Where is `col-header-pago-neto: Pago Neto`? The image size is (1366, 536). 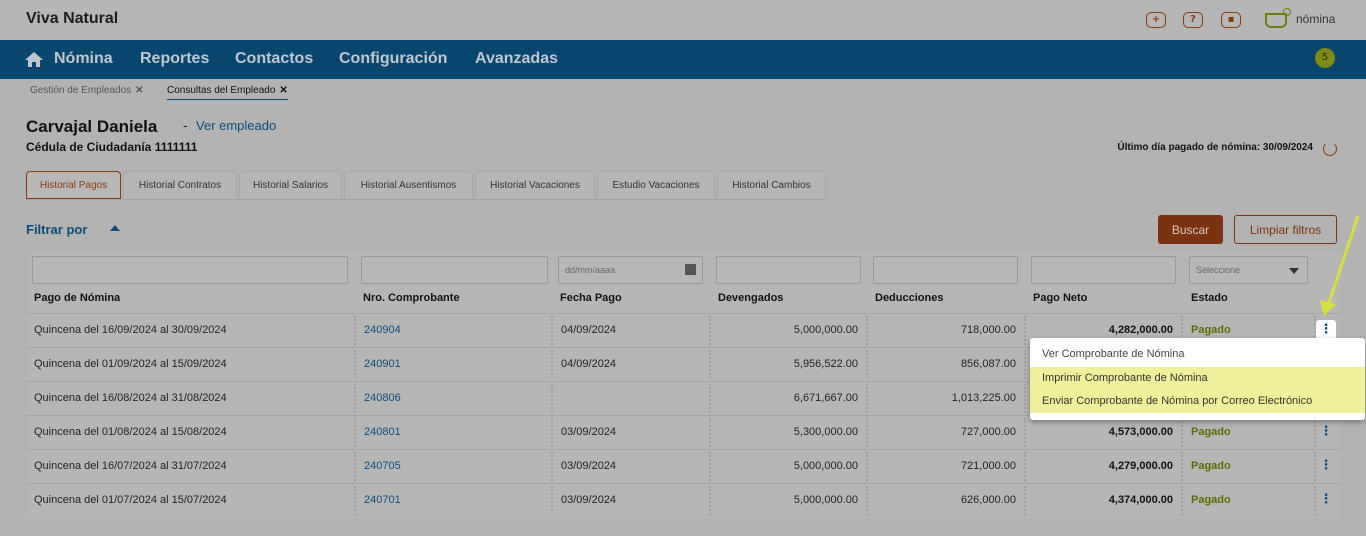 col-header-pago-neto: Pago Neto is located at coordinates (1060, 298).